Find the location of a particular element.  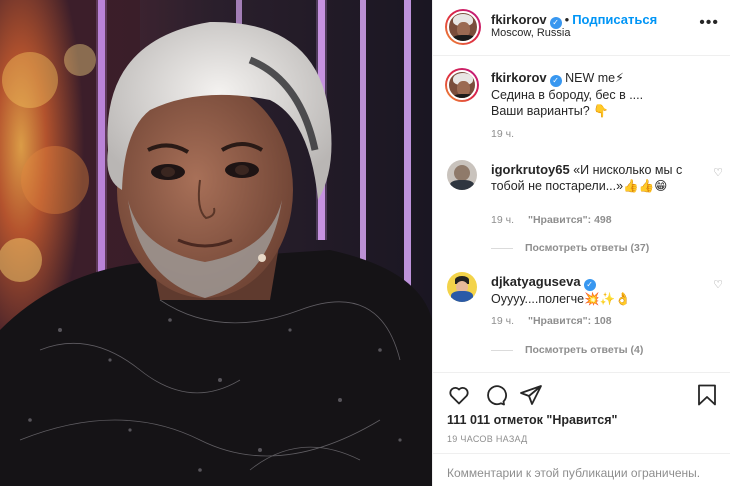

comment-likes: "Нравится": 498 is located at coordinates (570, 220).